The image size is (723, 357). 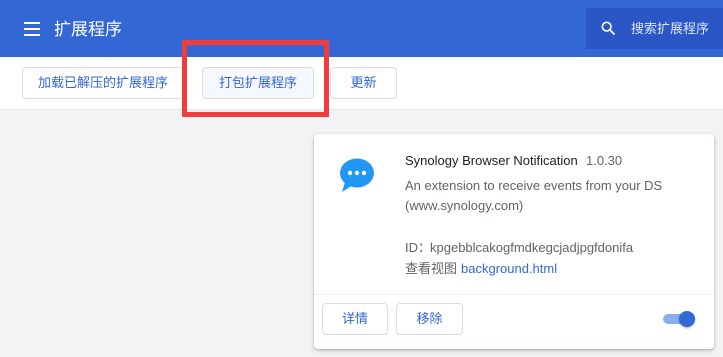 I want to click on remove-button: 移除, so click(x=429, y=319).